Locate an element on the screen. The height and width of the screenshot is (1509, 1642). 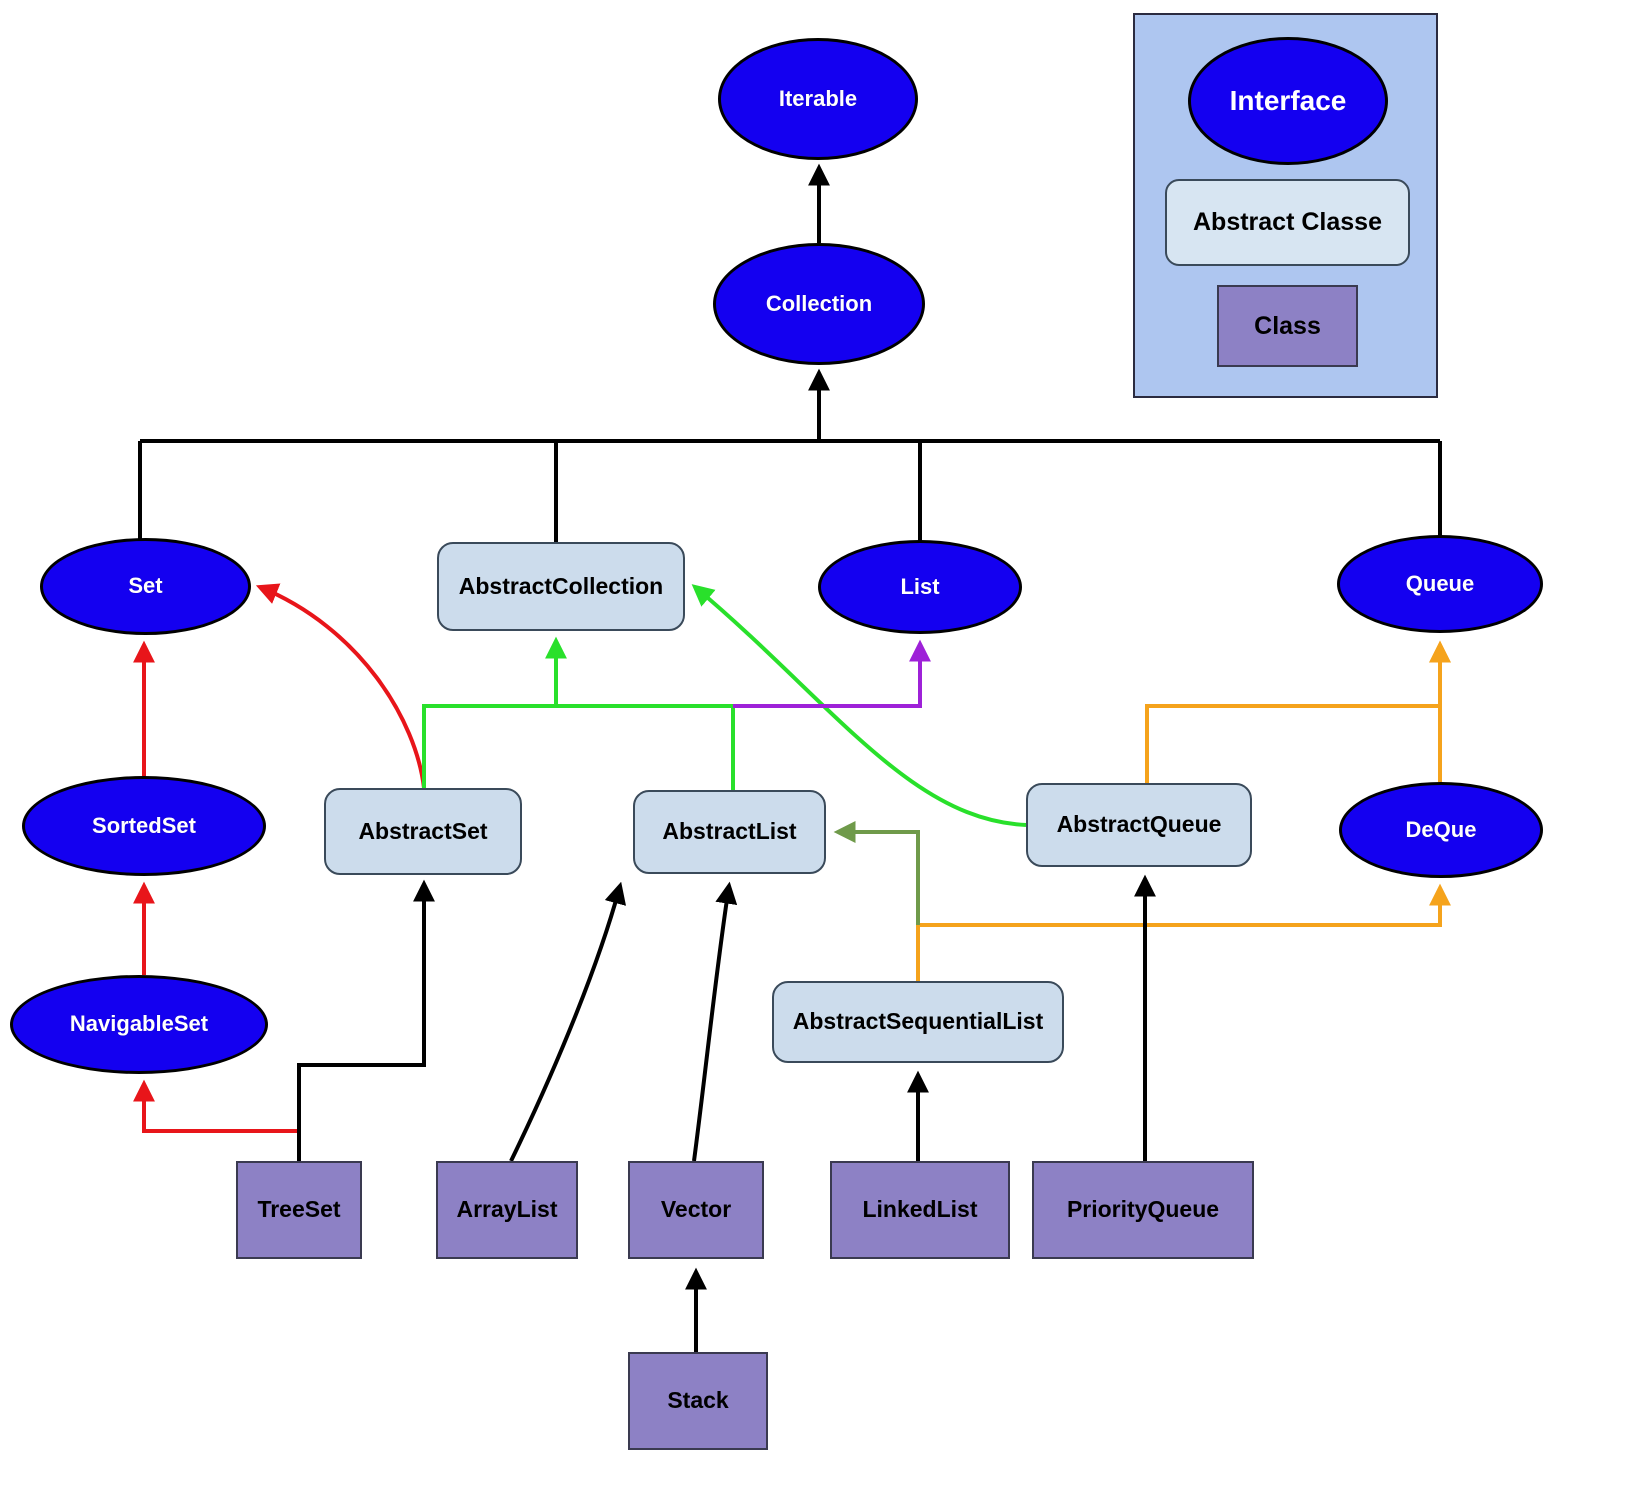
edge-arraylist-to-abstractlist is located at coordinates (568, 1021).